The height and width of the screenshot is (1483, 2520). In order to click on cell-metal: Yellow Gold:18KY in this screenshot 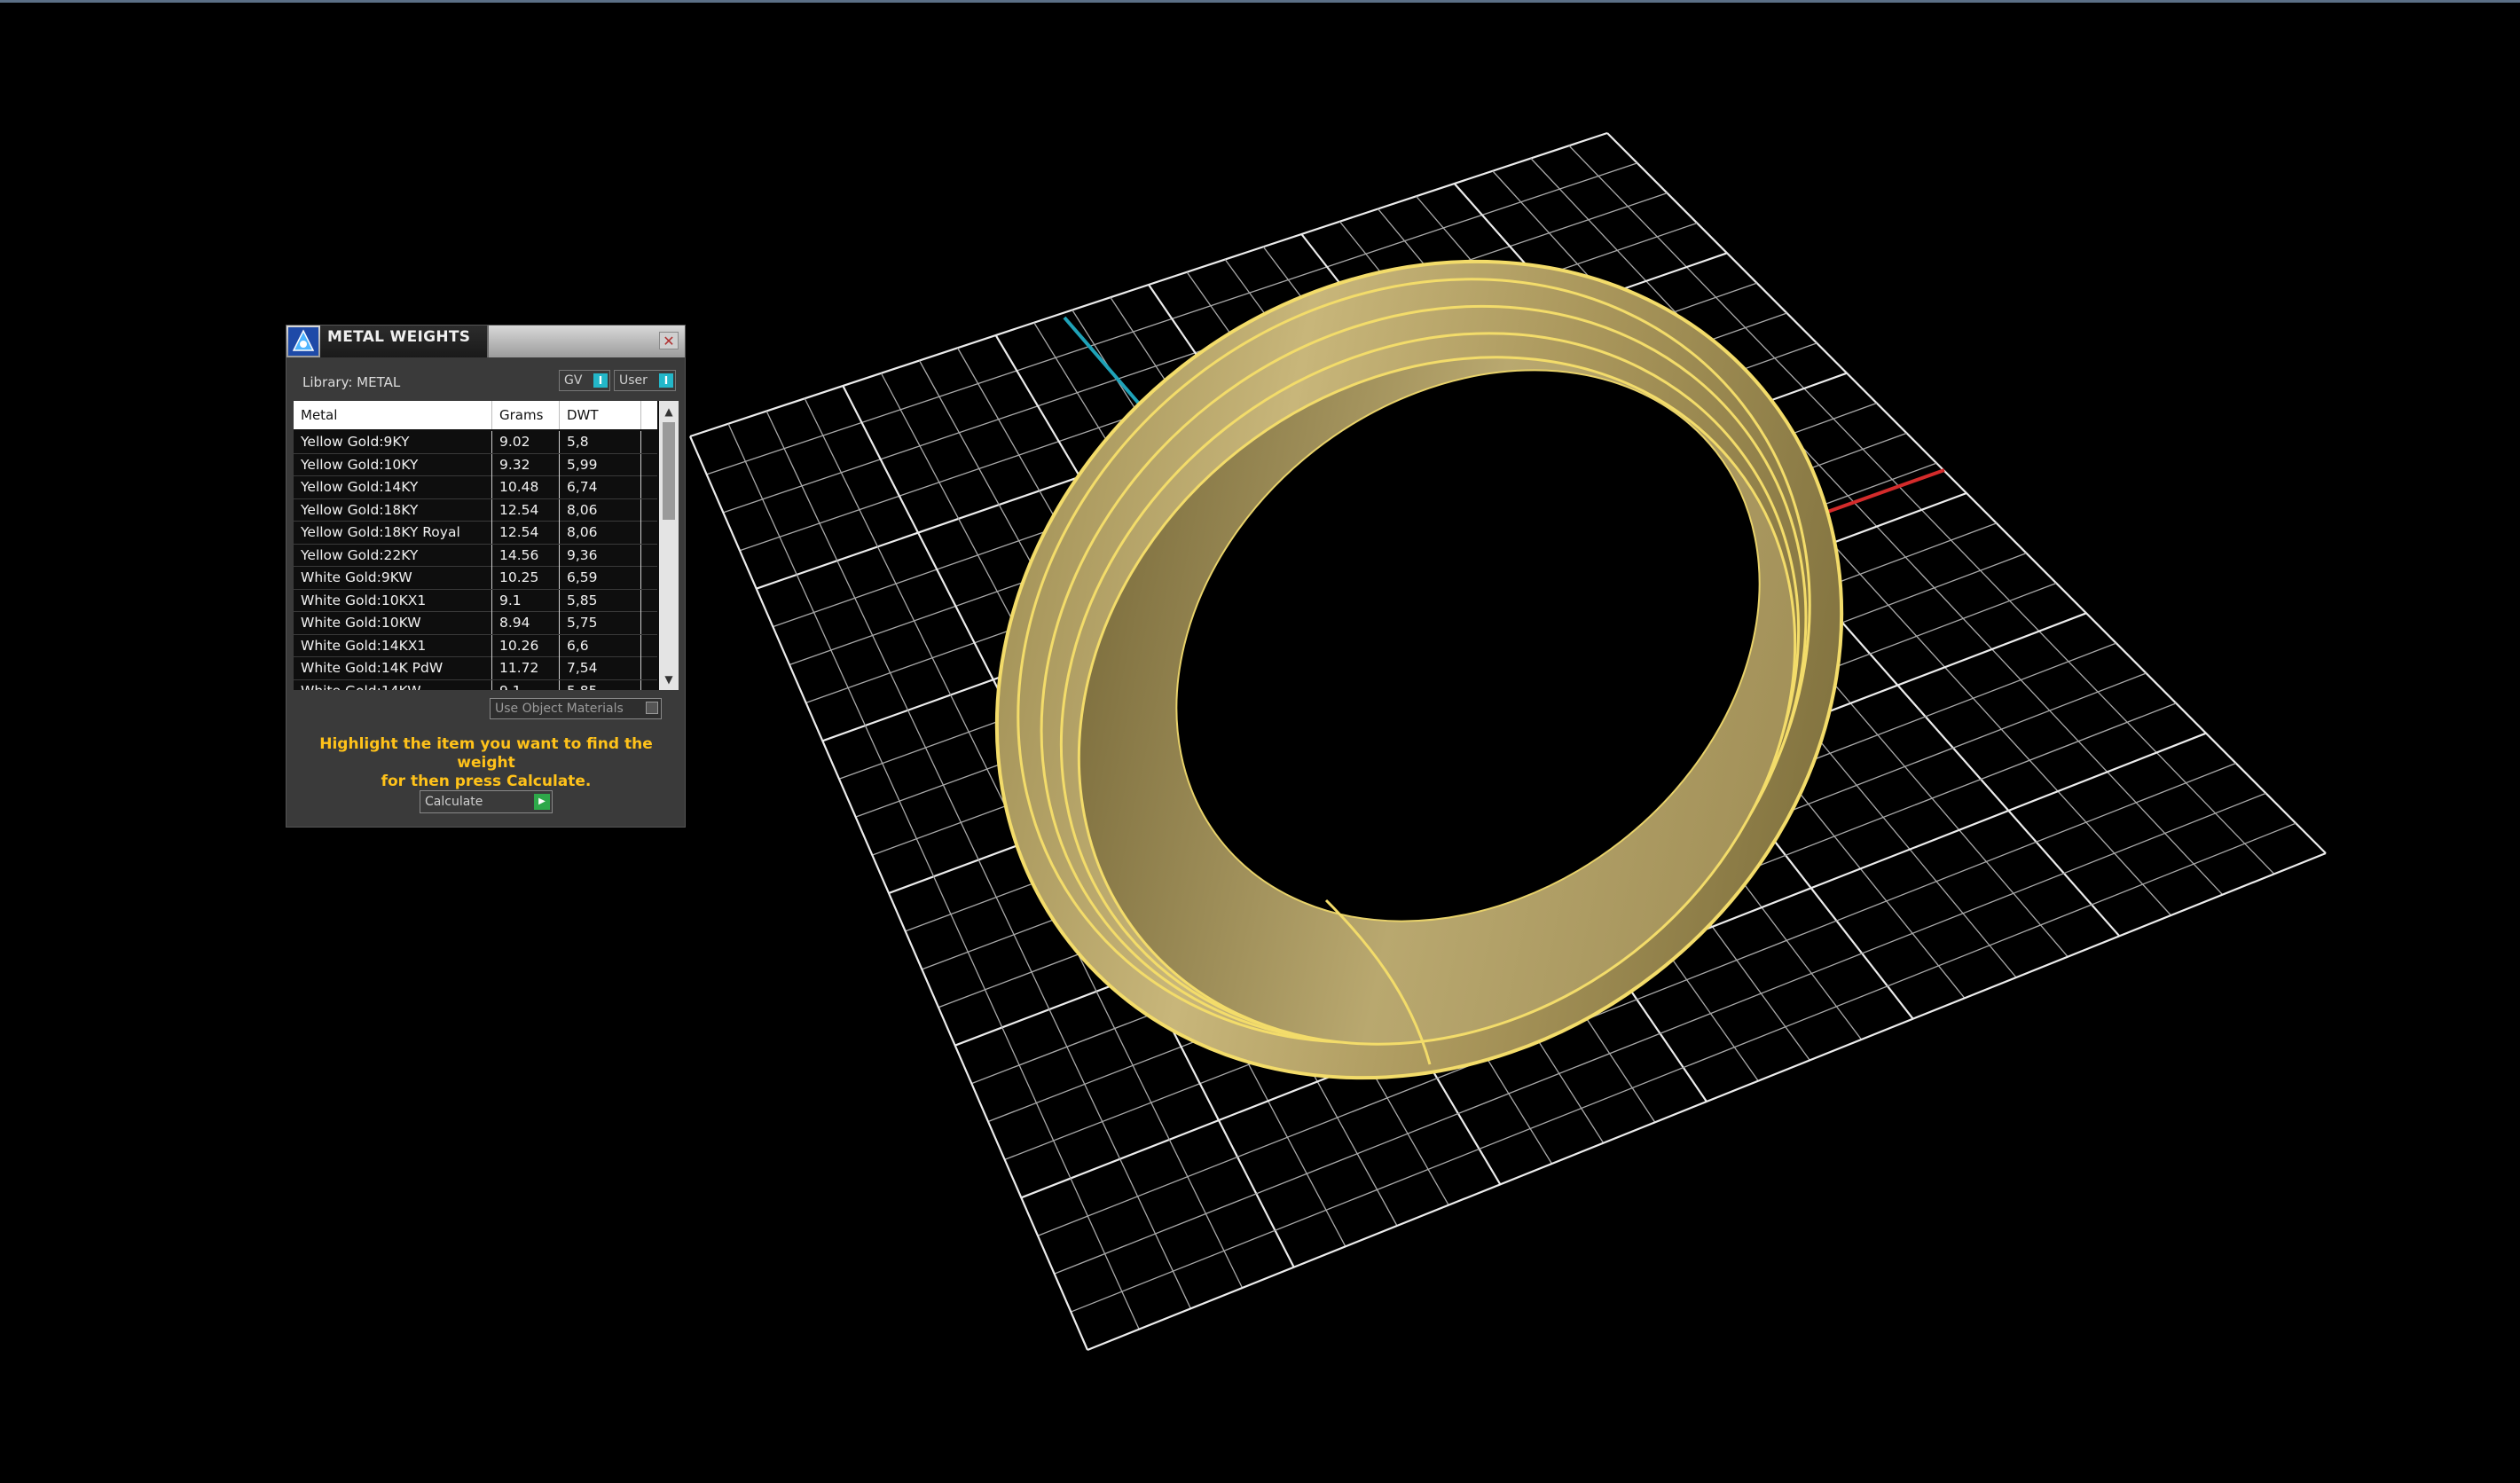, I will do `click(393, 510)`.